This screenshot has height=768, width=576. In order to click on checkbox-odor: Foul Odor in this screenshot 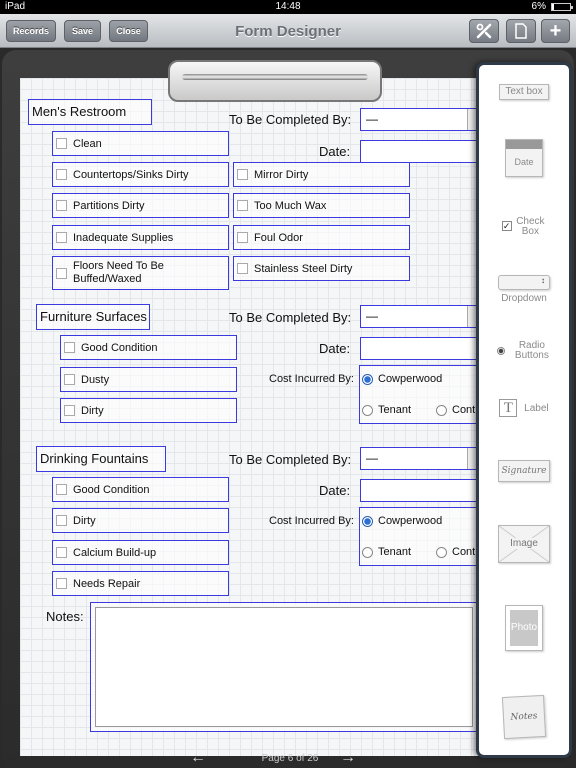, I will do `click(321, 237)`.